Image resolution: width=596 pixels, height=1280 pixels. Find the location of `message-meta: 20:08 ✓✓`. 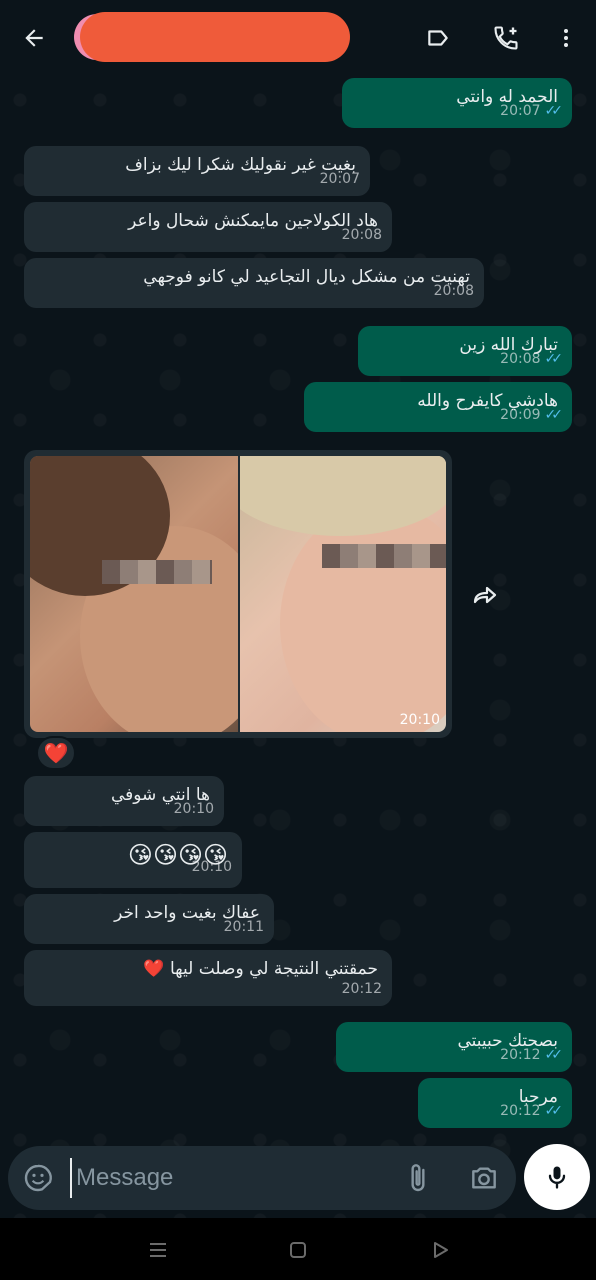

message-meta: 20:08 ✓✓ is located at coordinates (532, 359).